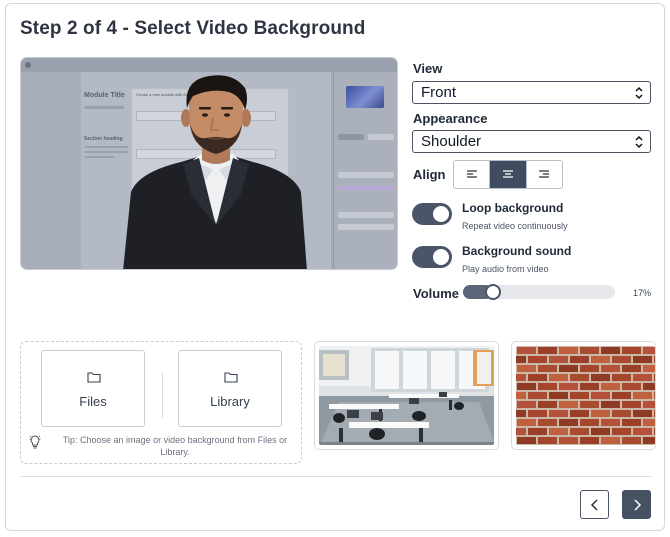 This screenshot has width=670, height=537. I want to click on preview-side-thumbnail, so click(365, 97).